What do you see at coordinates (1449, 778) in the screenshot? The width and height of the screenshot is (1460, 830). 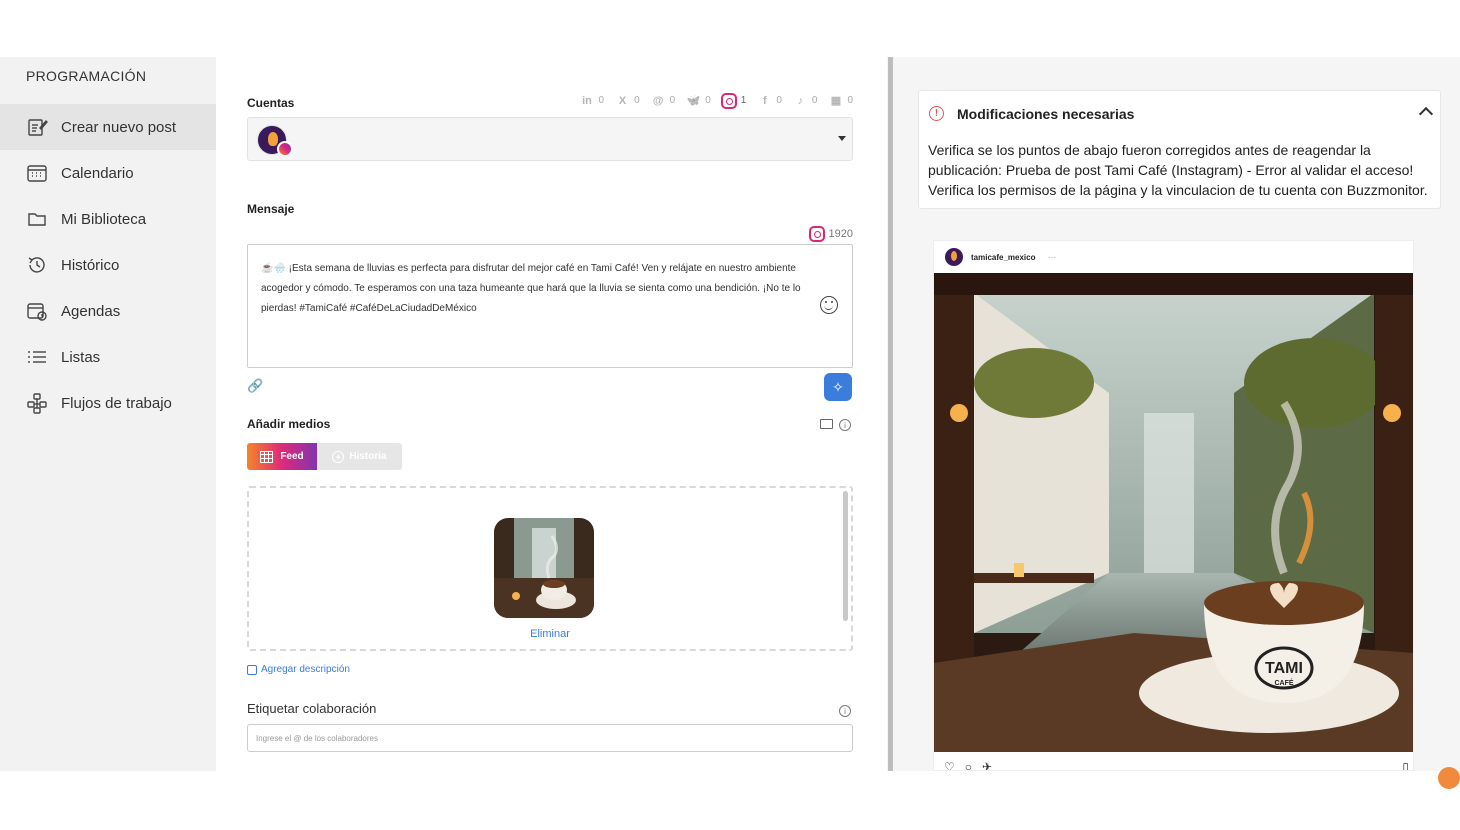 I see `help-chat-button` at bounding box center [1449, 778].